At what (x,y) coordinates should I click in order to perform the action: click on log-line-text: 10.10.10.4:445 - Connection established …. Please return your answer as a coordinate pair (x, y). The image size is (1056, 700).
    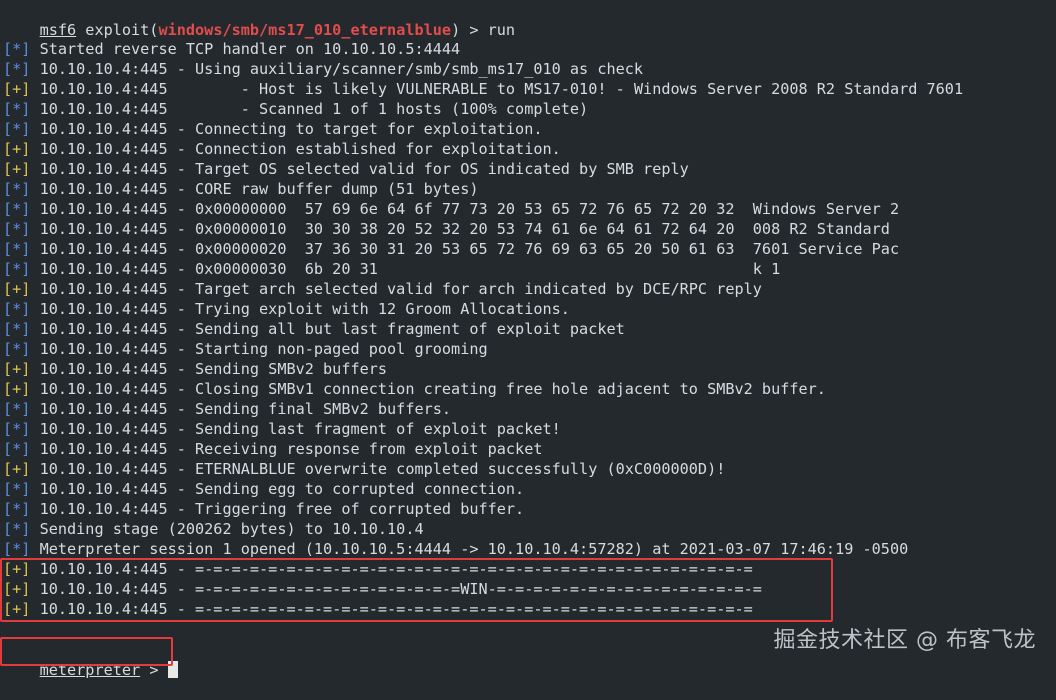
    Looking at the image, I should click on (295, 149).